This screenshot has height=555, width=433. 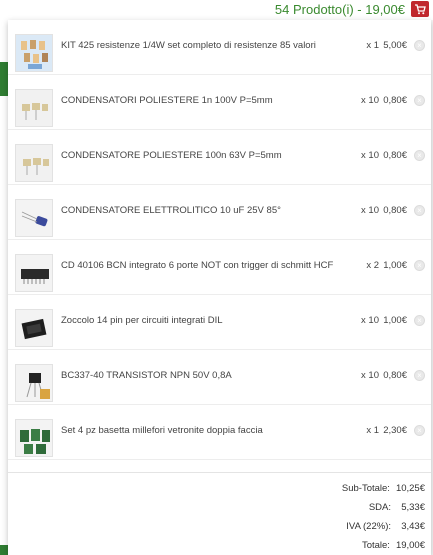 What do you see at coordinates (420, 9) in the screenshot?
I see `cart-icon` at bounding box center [420, 9].